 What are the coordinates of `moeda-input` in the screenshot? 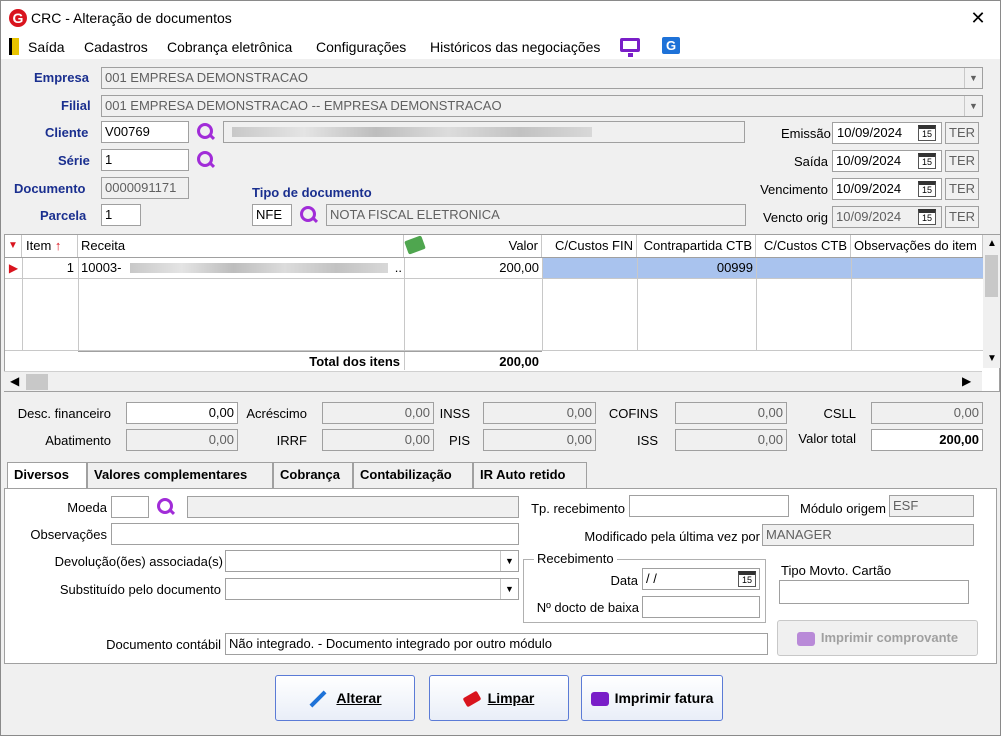 It's located at (130, 507).